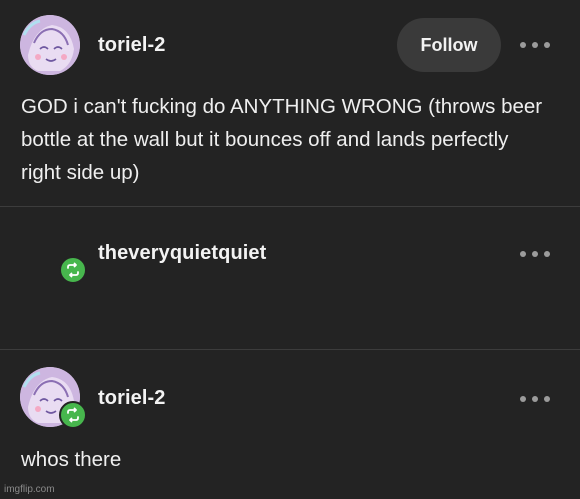  I want to click on post-body-text: whos there, so click(71, 459).